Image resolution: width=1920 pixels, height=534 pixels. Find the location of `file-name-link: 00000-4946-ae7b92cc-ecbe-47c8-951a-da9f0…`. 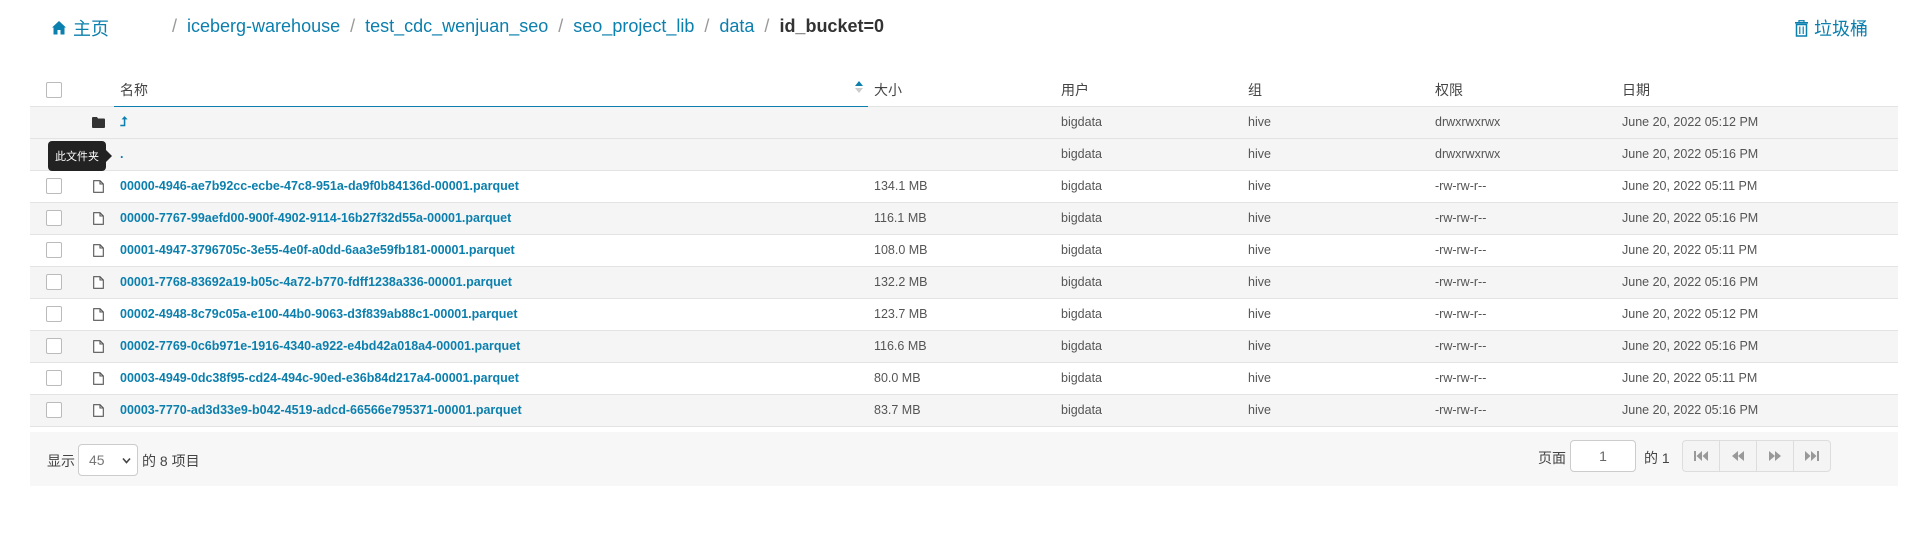

file-name-link: 00000-4946-ae7b92cc-ecbe-47c8-951a-da9f0… is located at coordinates (319, 186).